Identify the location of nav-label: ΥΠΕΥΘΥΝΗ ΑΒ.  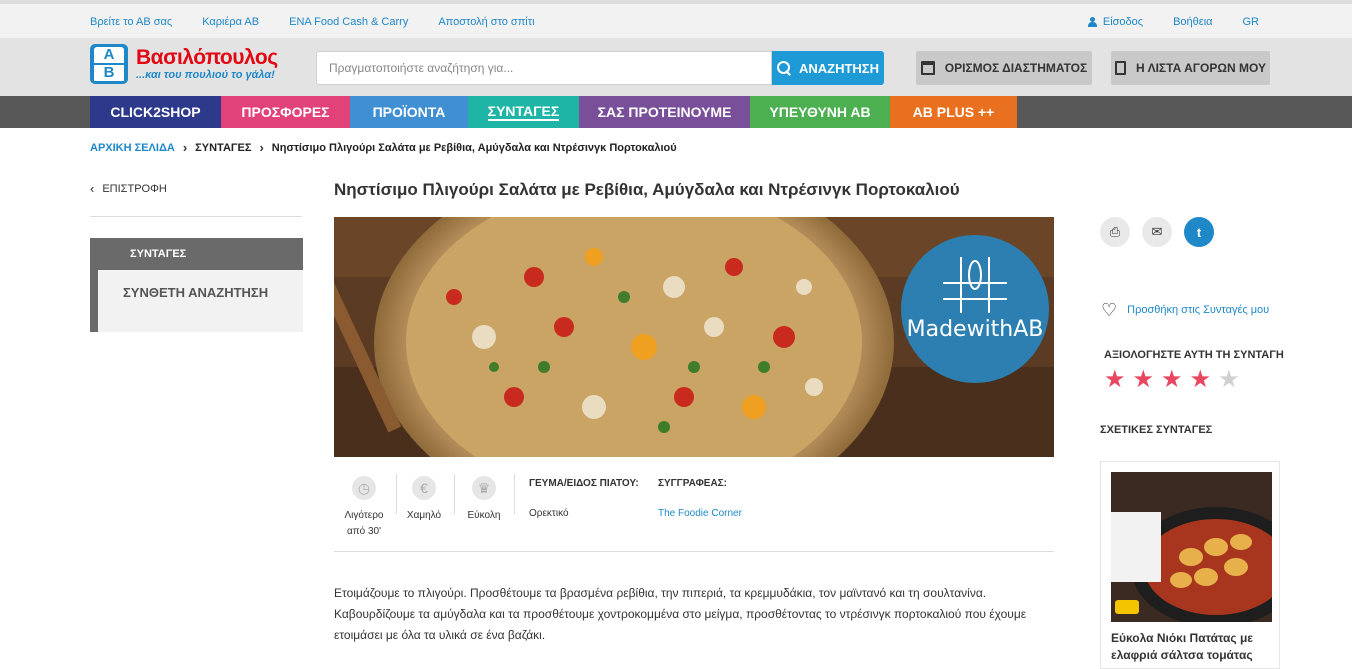
(820, 112).